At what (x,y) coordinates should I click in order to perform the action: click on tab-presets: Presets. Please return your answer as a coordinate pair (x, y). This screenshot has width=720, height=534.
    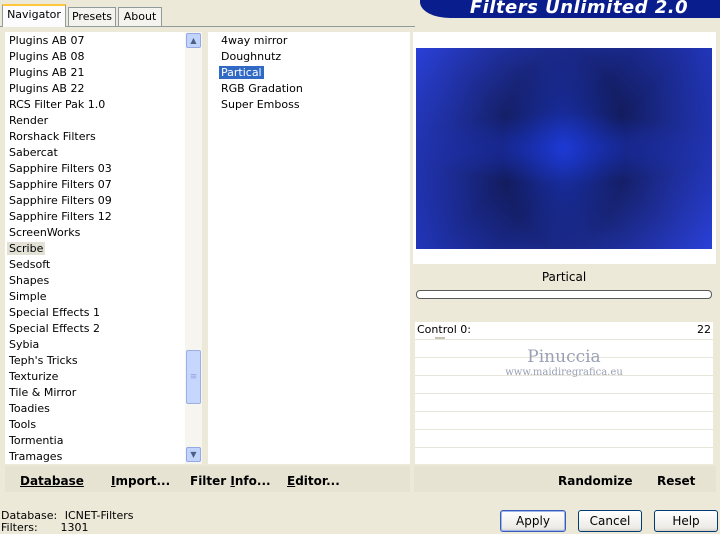
    Looking at the image, I should click on (92, 16).